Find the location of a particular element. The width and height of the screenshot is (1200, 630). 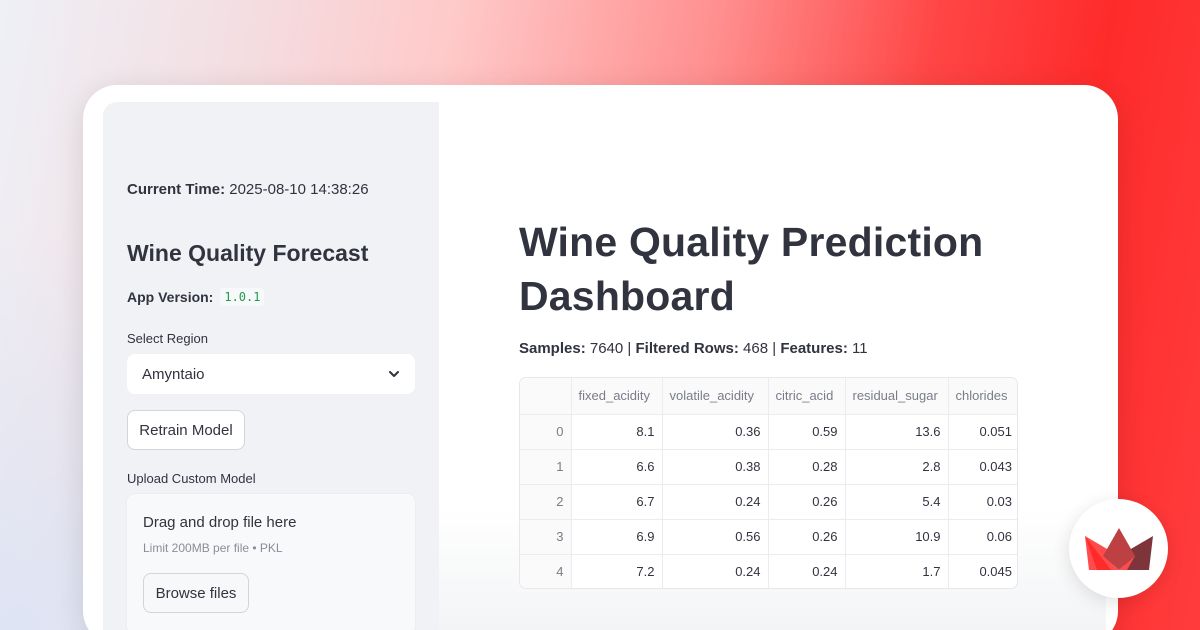

row-index: 0 is located at coordinates (546, 432).